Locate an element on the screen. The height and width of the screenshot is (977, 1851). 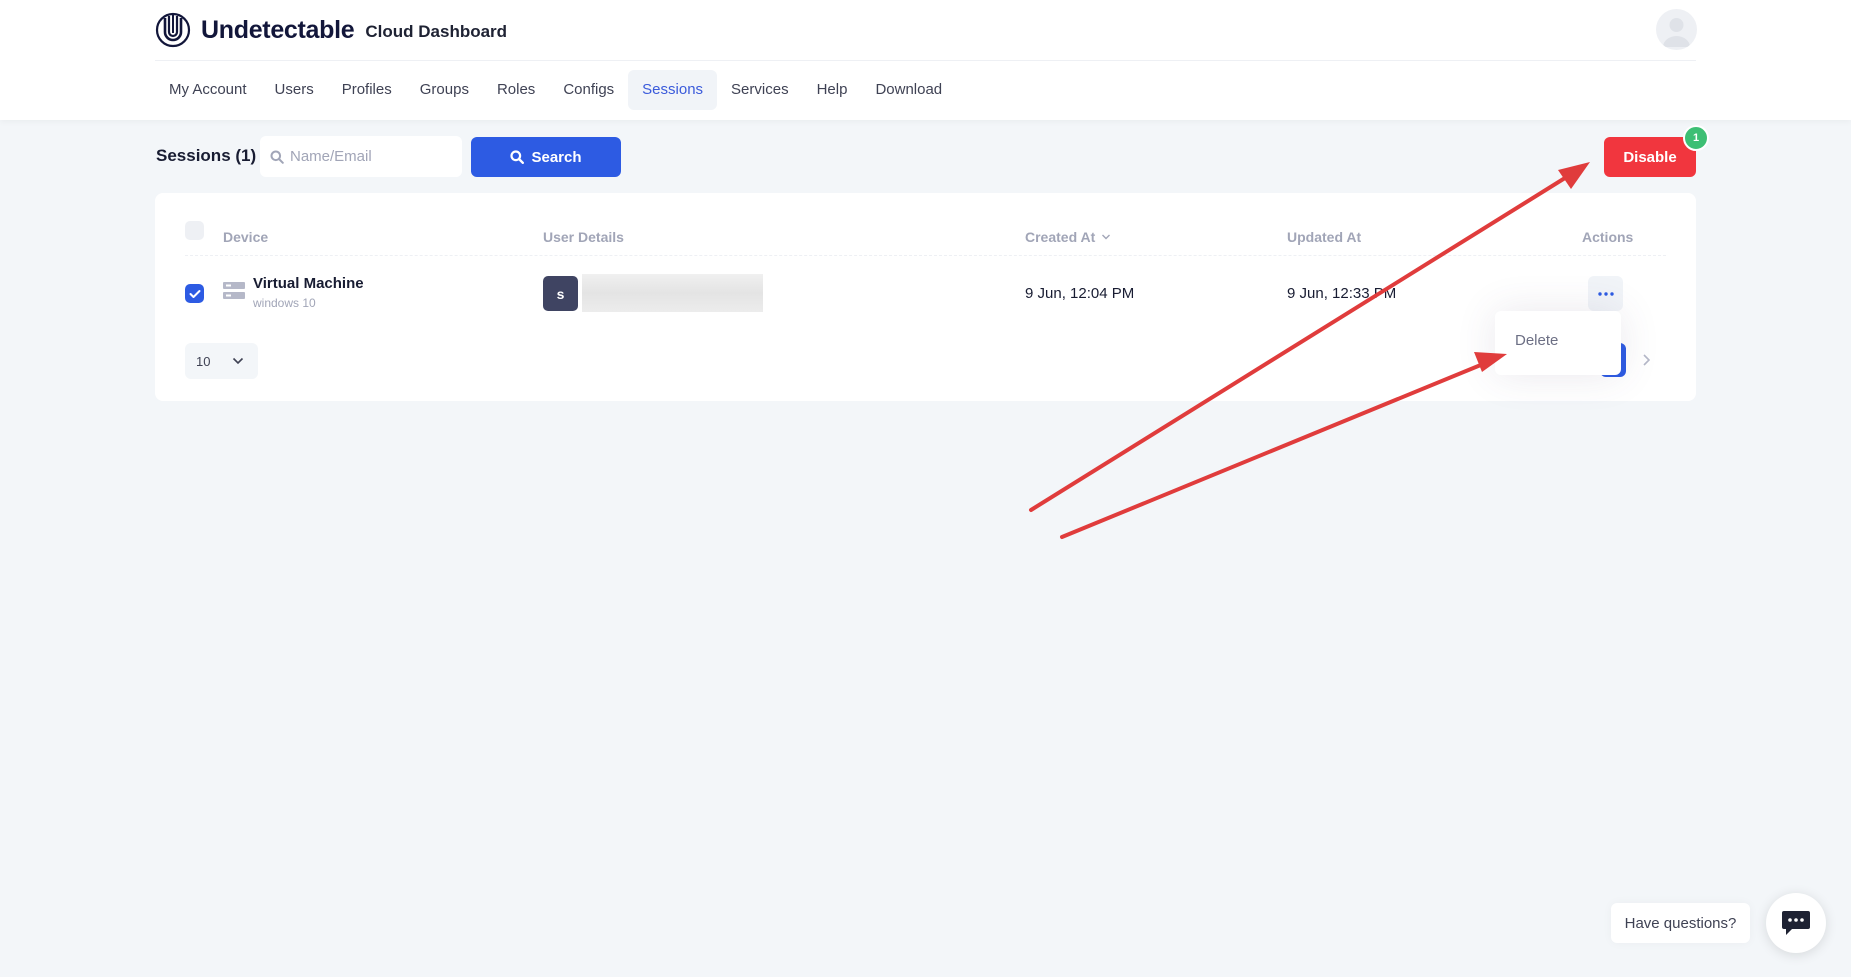
chevron-right-icon is located at coordinates (1646, 360).